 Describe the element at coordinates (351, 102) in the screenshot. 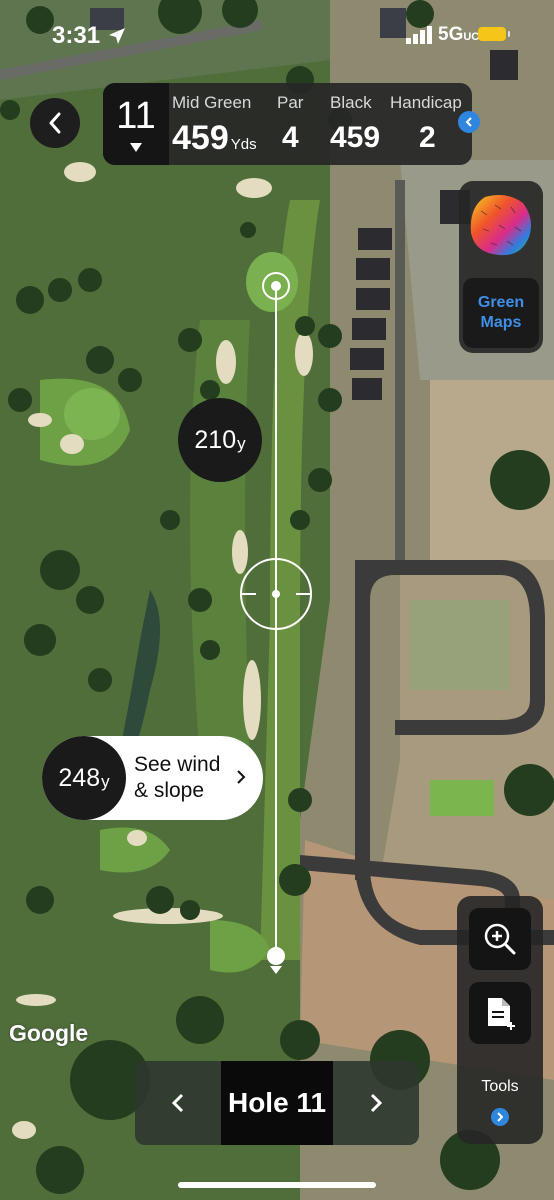

I see `tee-label: Black` at that location.